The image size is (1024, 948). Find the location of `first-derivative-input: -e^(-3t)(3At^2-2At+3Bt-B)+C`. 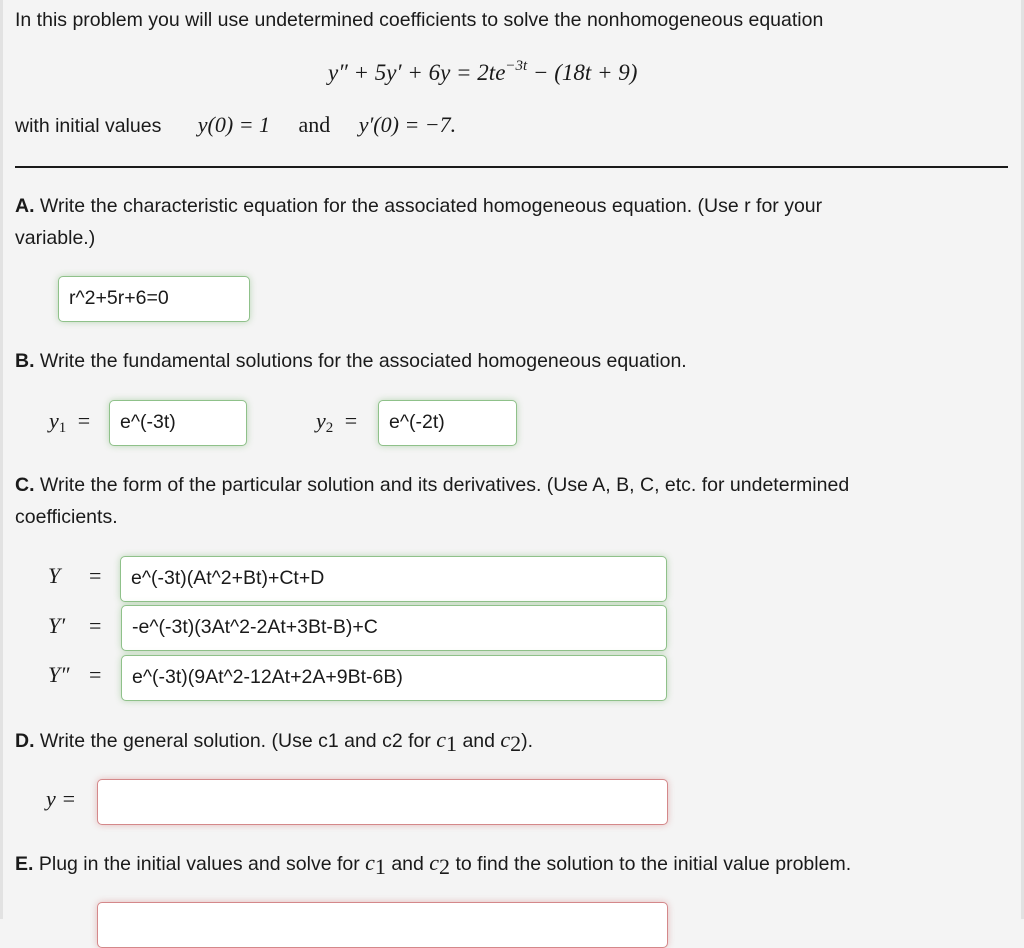

first-derivative-input: -e^(-3t)(3At^2-2At+3Bt-B)+C is located at coordinates (394, 628).